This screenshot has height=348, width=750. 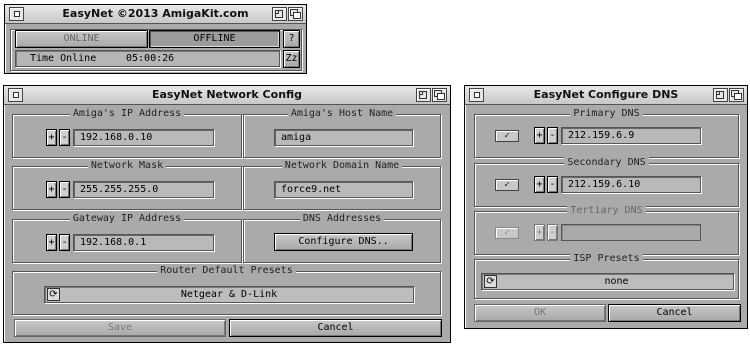 I want to click on ok-button: OK, so click(x=540, y=313).